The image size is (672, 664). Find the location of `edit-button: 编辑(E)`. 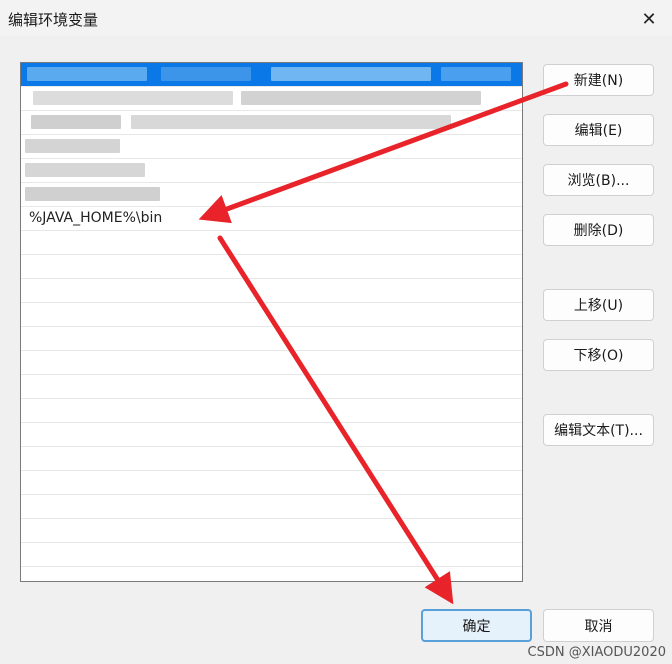

edit-button: 编辑(E) is located at coordinates (598, 130).